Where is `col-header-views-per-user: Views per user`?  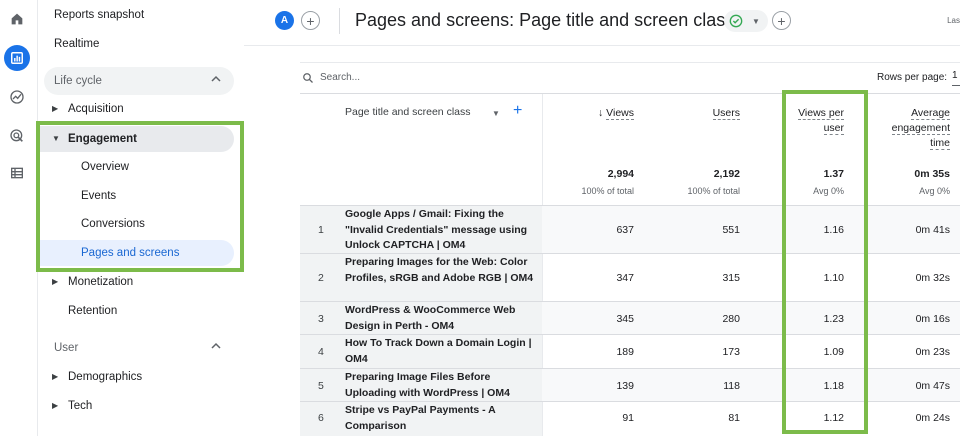
col-header-views-per-user: Views per user is located at coordinates (807, 121).